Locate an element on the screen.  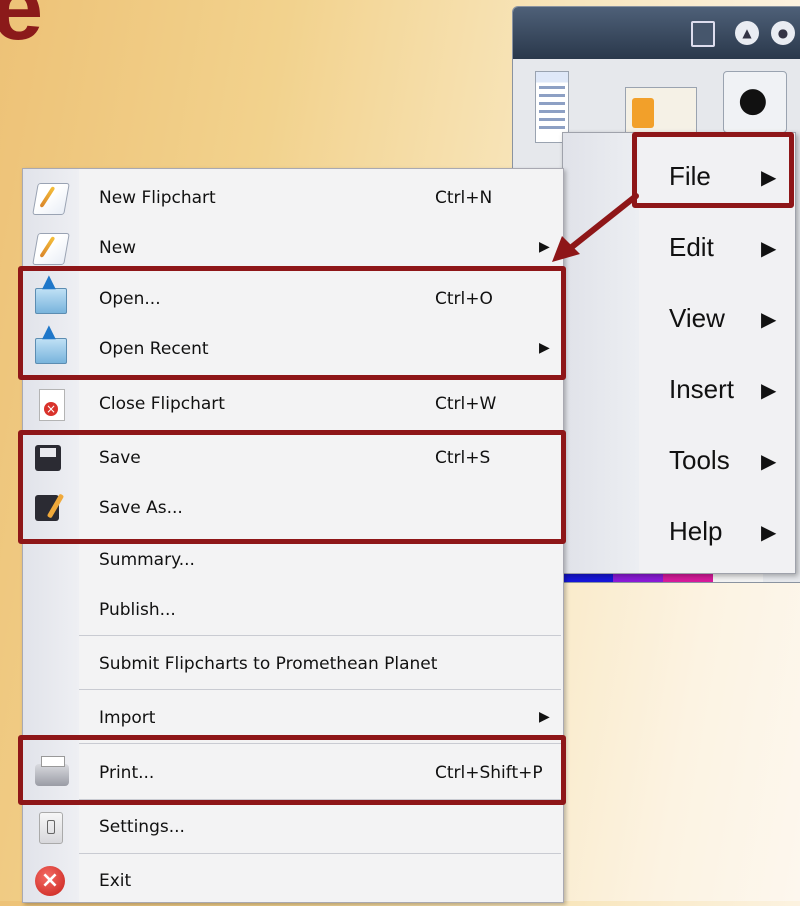
menu-insert-label: Insert is located at coordinates (702, 389).